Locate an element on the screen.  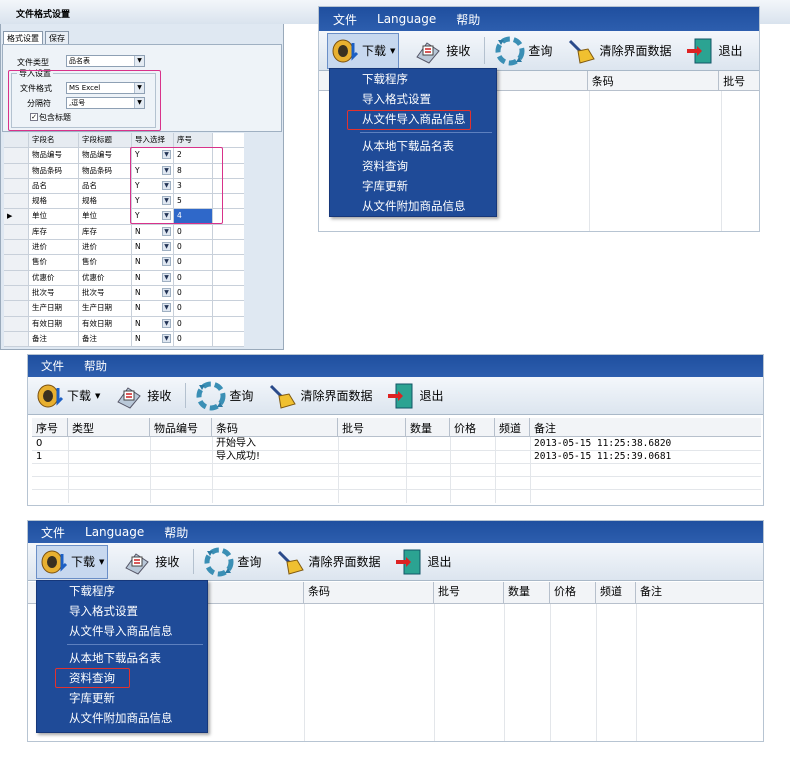
select-value: N is located at coordinates (138, 277).